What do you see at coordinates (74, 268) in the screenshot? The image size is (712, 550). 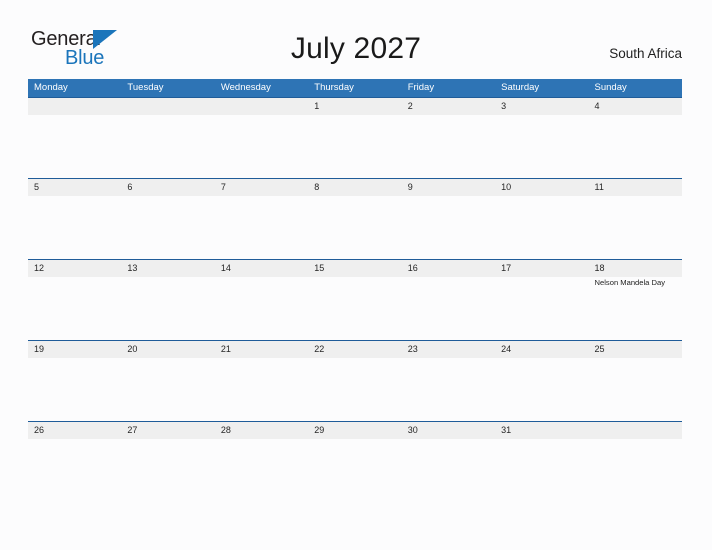 I see `day-cell-number: 12` at bounding box center [74, 268].